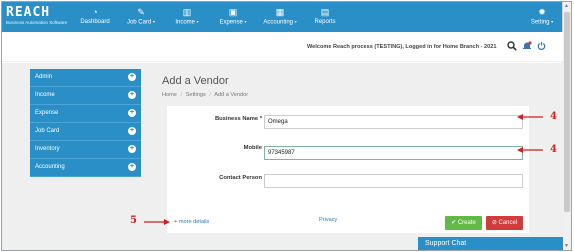  What do you see at coordinates (141, 18) in the screenshot?
I see `nav-job-card: ✎ Job Card ▾` at bounding box center [141, 18].